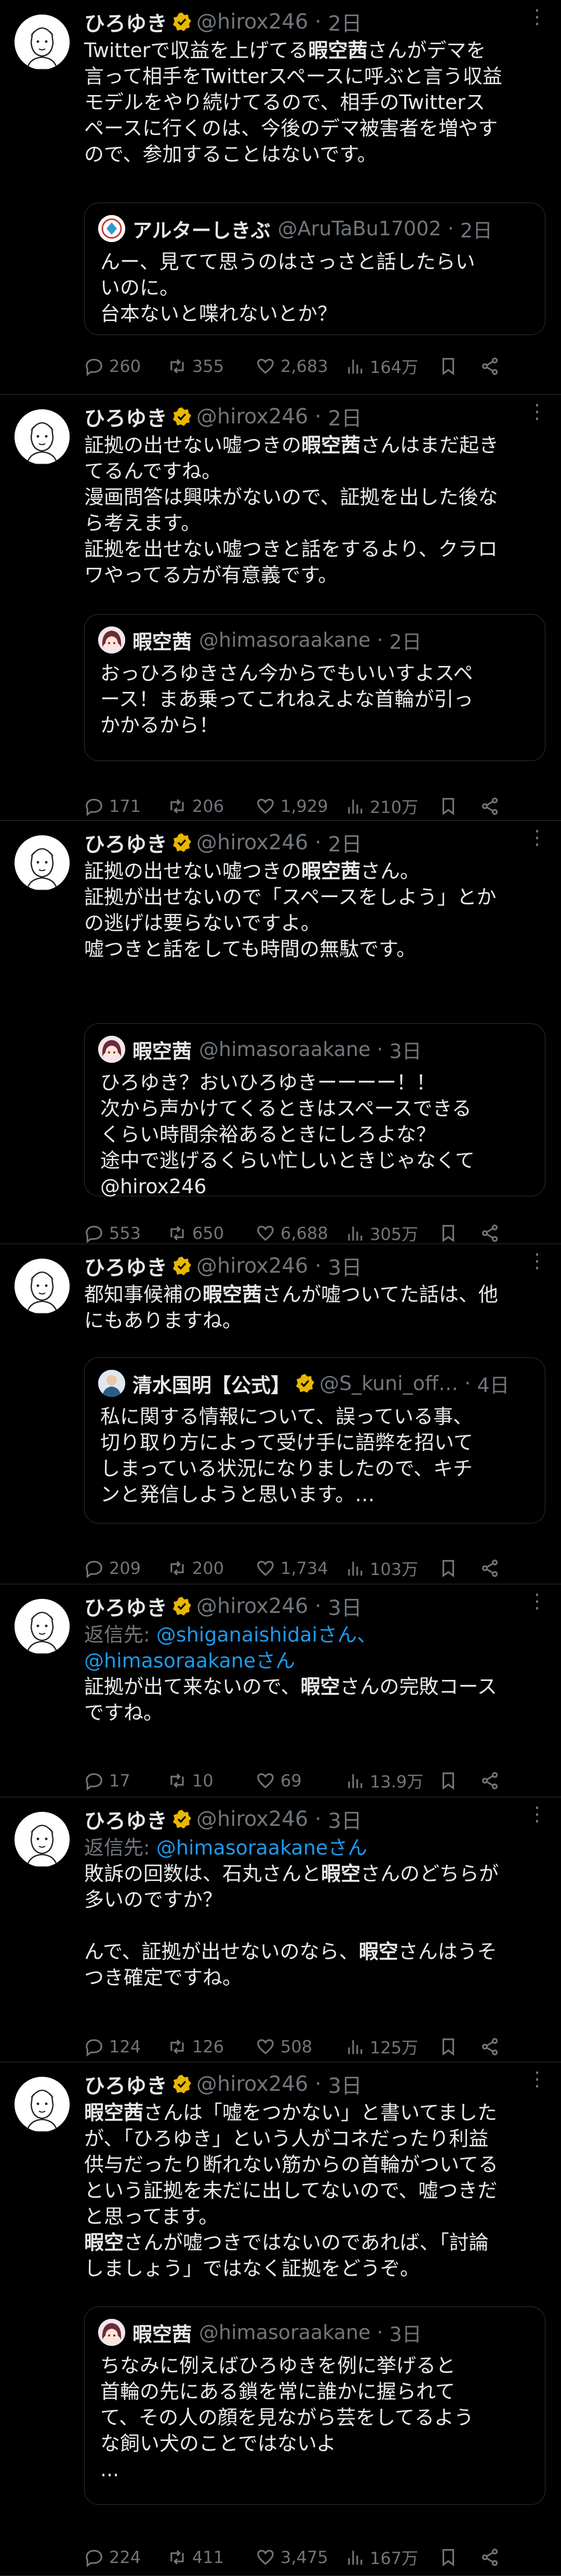  I want to click on retweet-count: 411, so click(208, 2557).